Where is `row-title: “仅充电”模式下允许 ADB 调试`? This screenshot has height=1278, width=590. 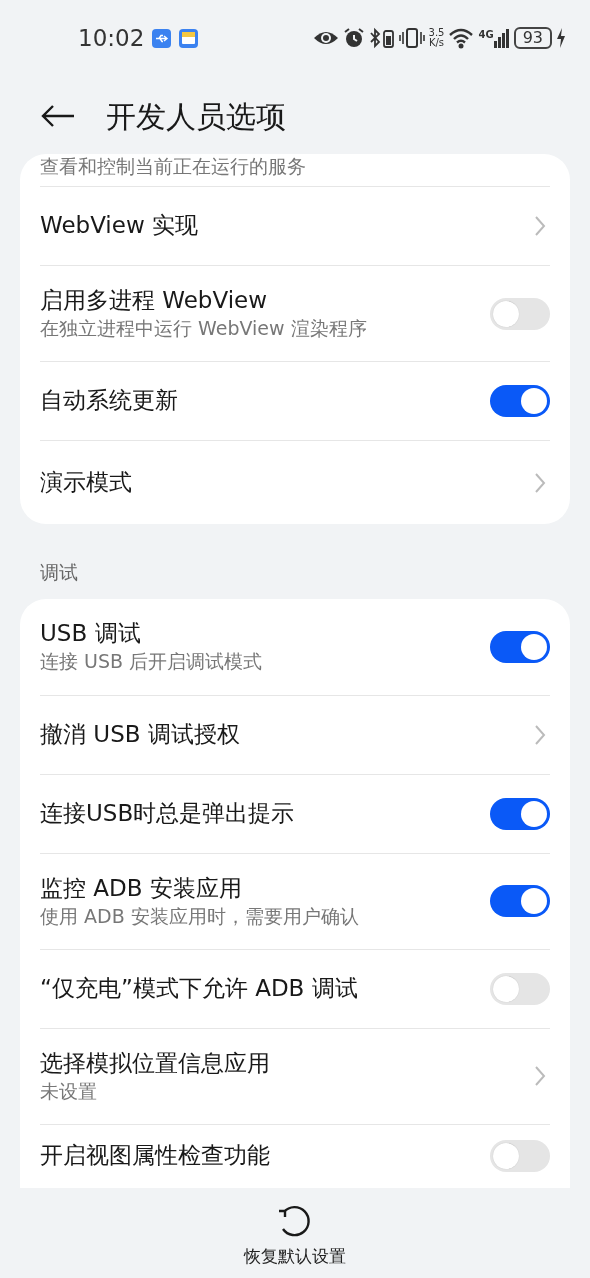 row-title: “仅充电”模式下允许 ADB 调试 is located at coordinates (199, 988).